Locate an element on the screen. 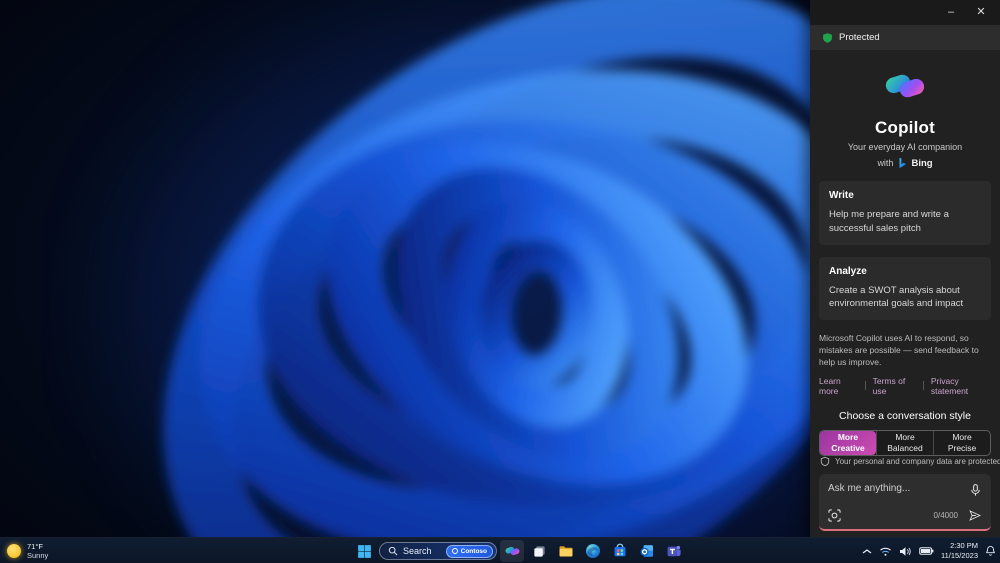  file-explorer-button is located at coordinates (566, 551).